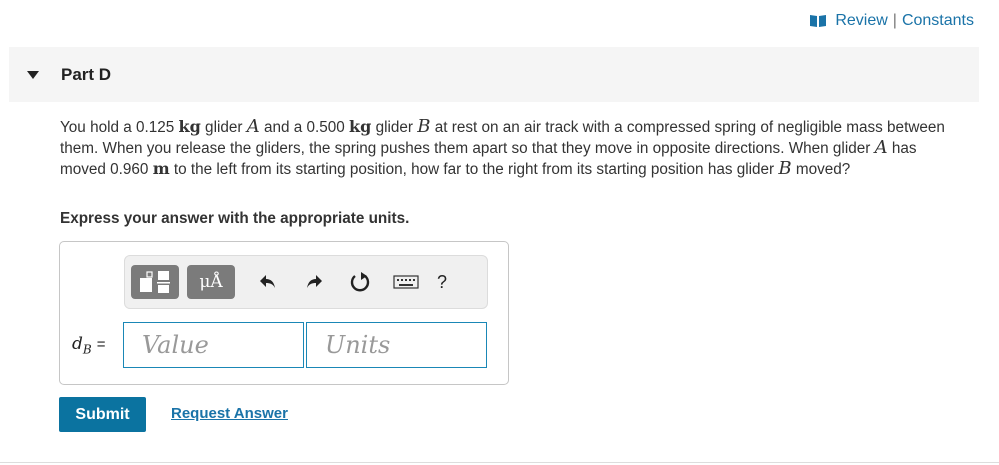 The height and width of the screenshot is (465, 999). I want to click on units-input: Units, so click(396, 345).